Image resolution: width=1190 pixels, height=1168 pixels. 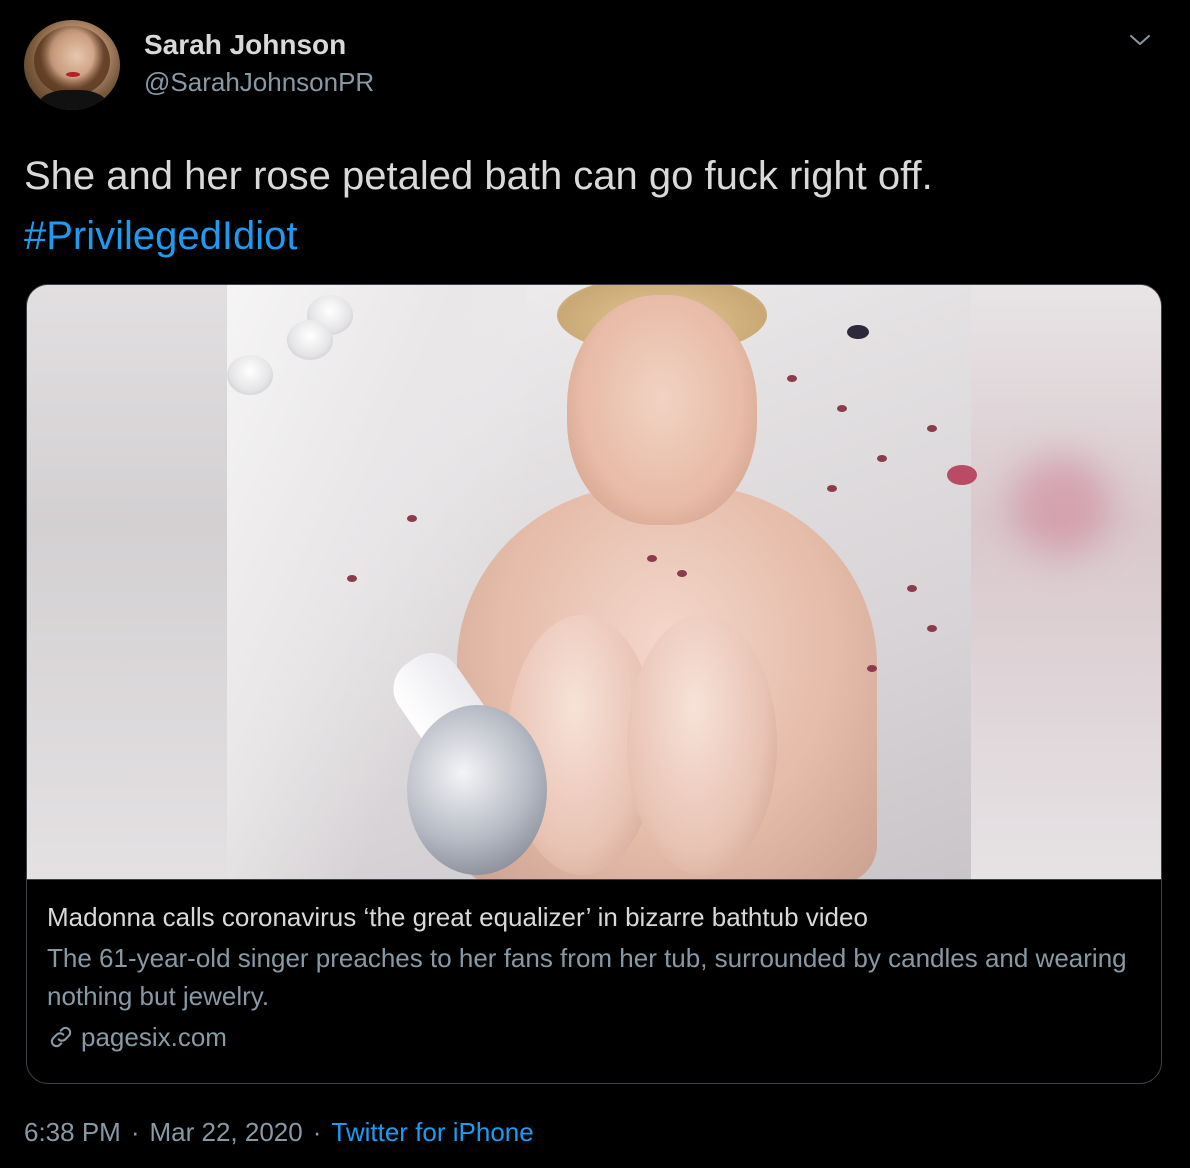 I want to click on link-icon, so click(x=61, y=1037).